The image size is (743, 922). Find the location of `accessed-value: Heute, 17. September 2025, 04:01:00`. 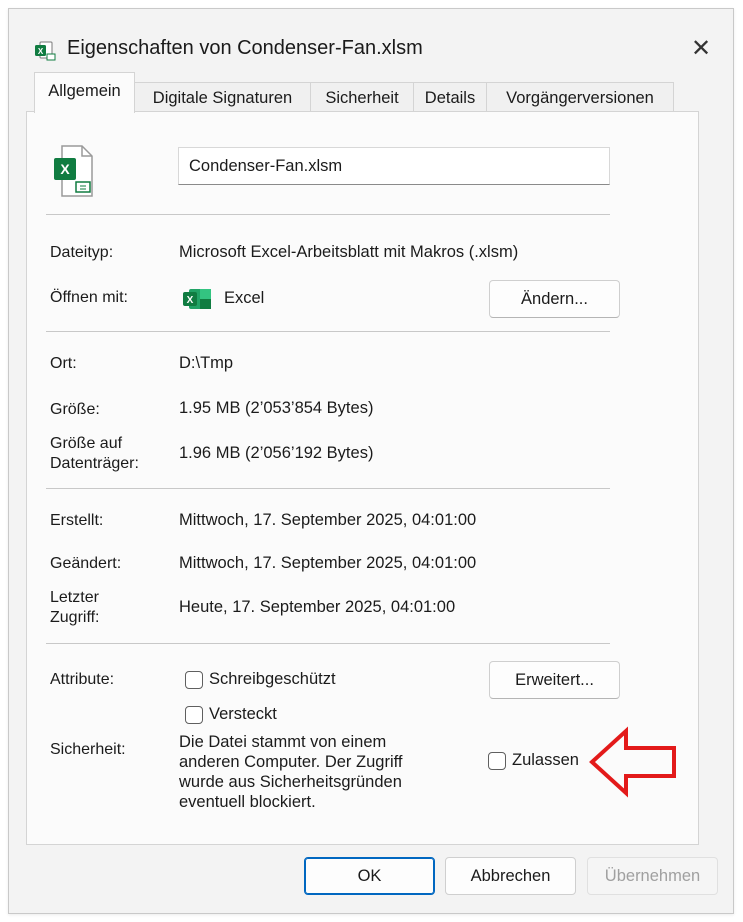

accessed-value: Heute, 17. September 2025, 04:01:00 is located at coordinates (317, 607).